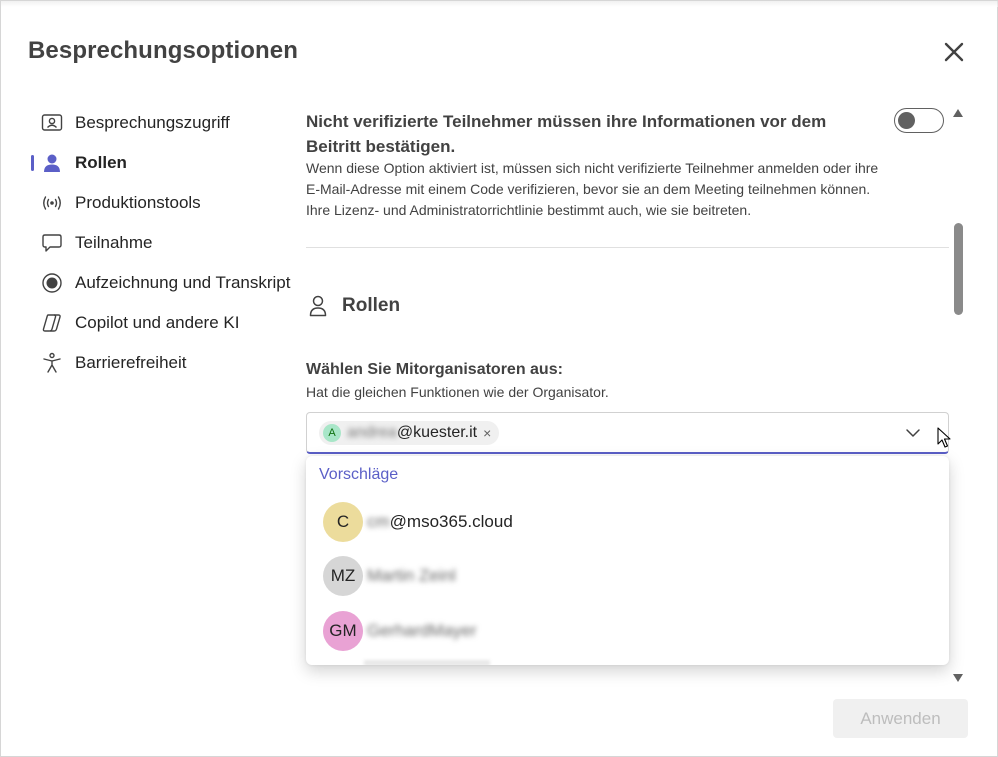  What do you see at coordinates (627, 631) in the screenshot?
I see `suggestion-item: GM GerhardMayer` at bounding box center [627, 631].